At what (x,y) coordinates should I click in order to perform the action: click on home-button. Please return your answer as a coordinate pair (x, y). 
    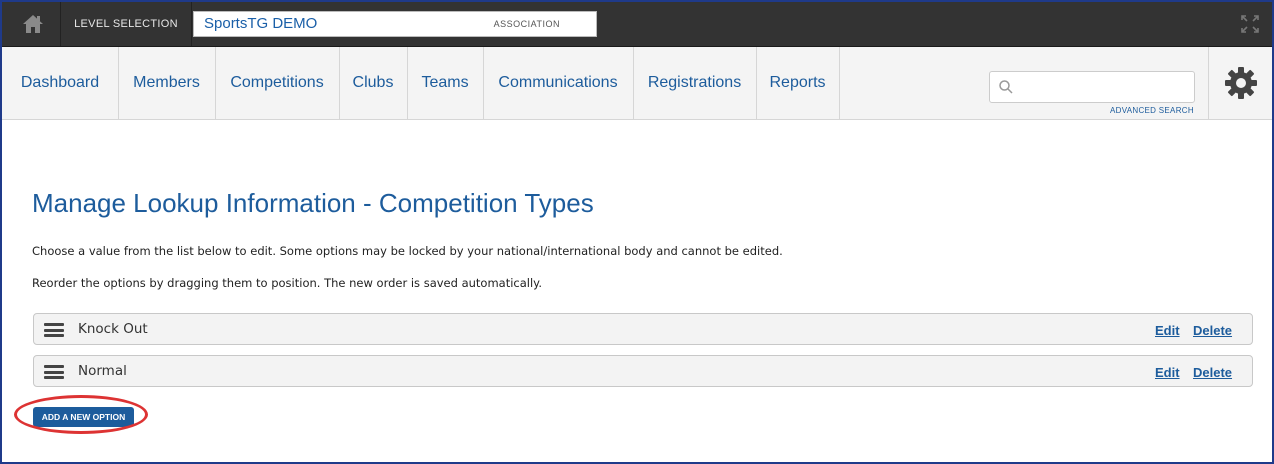
    Looking at the image, I should click on (33, 24).